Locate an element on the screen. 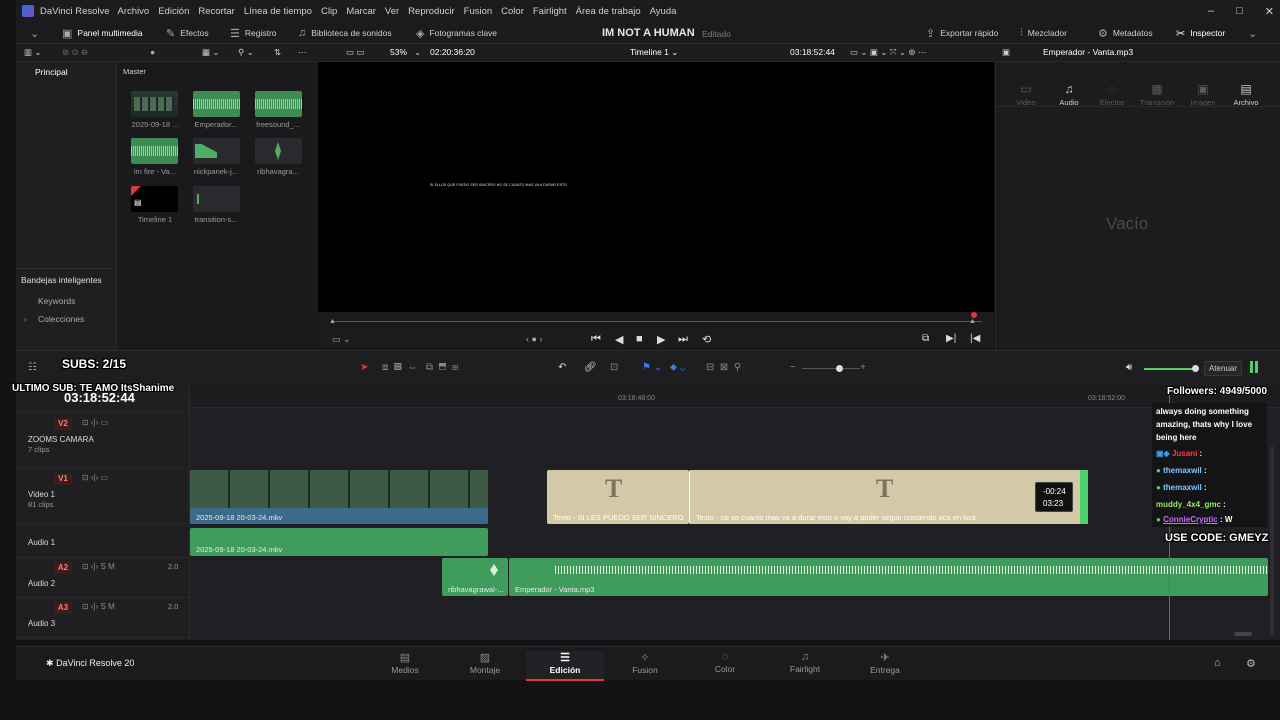 The image size is (1280, 720). stop-button: ■ is located at coordinates (639, 339).